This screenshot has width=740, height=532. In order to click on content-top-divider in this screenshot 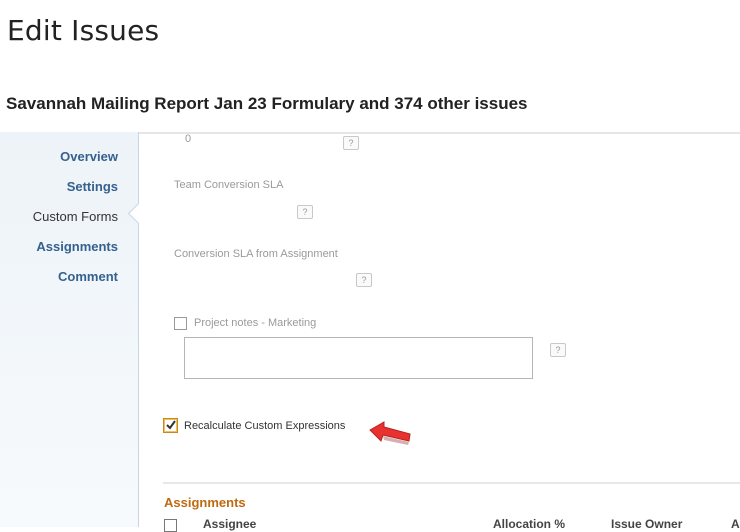, I will do `click(439, 133)`.